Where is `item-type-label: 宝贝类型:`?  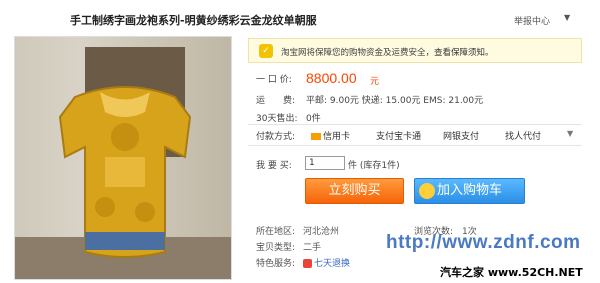 item-type-label: 宝贝类型: is located at coordinates (276, 248).